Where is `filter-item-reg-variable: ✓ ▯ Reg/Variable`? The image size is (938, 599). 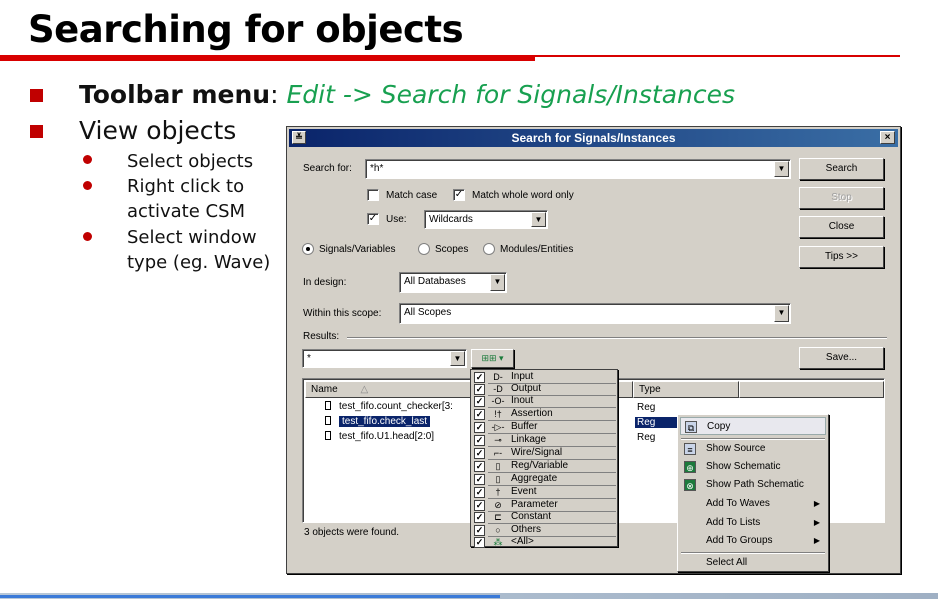 filter-item-reg-variable: ✓ ▯ Reg/Variable is located at coordinates (544, 466).